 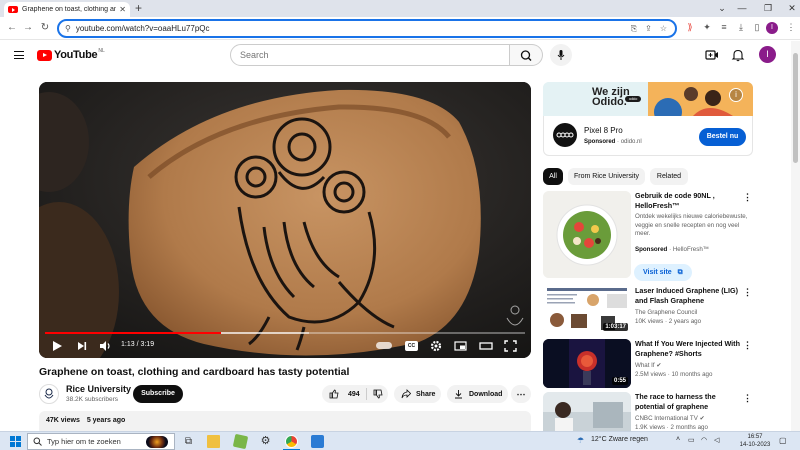 What do you see at coordinates (291, 441) in the screenshot?
I see `chrome-browser-icon` at bounding box center [291, 441].